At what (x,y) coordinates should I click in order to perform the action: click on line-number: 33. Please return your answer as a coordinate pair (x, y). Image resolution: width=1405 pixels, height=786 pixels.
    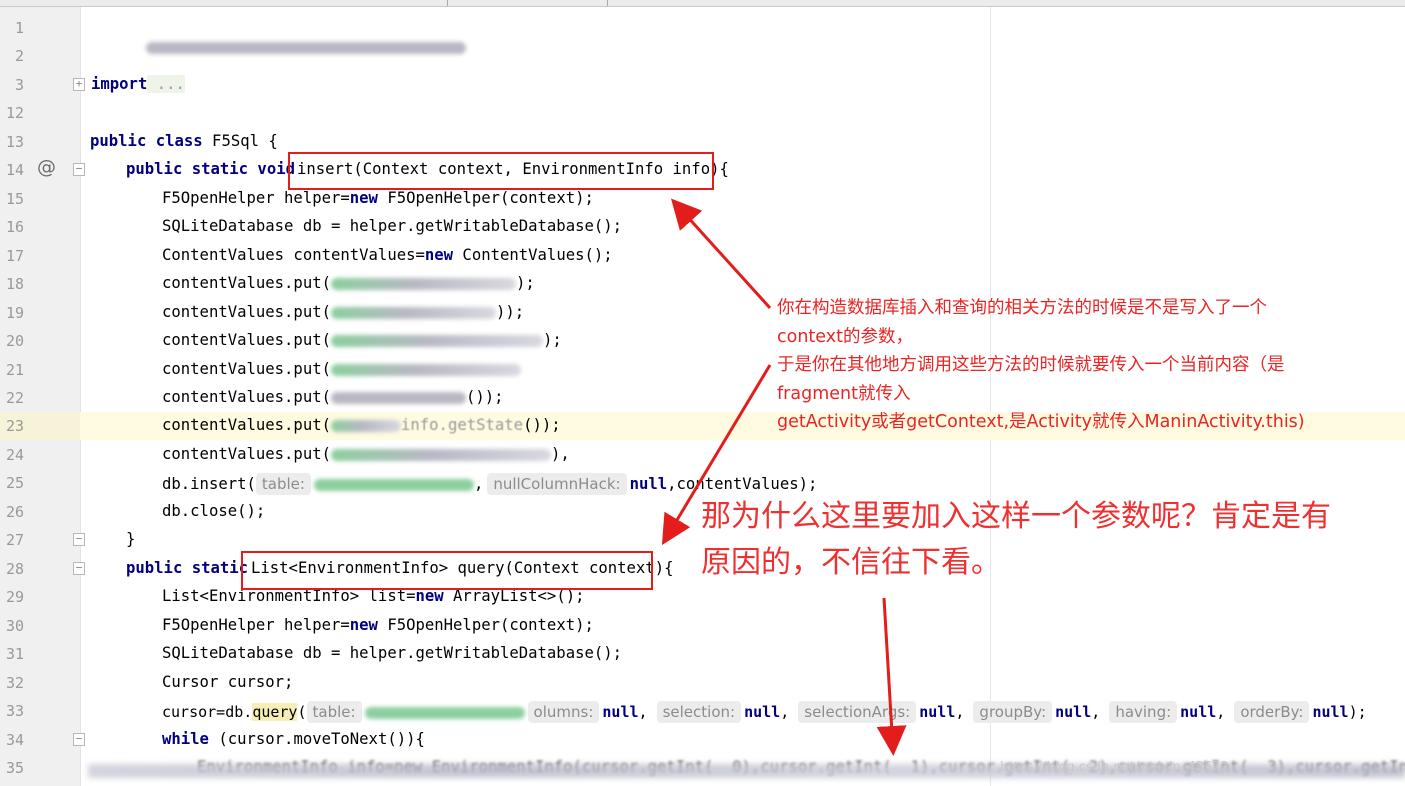
    Looking at the image, I should click on (14, 711).